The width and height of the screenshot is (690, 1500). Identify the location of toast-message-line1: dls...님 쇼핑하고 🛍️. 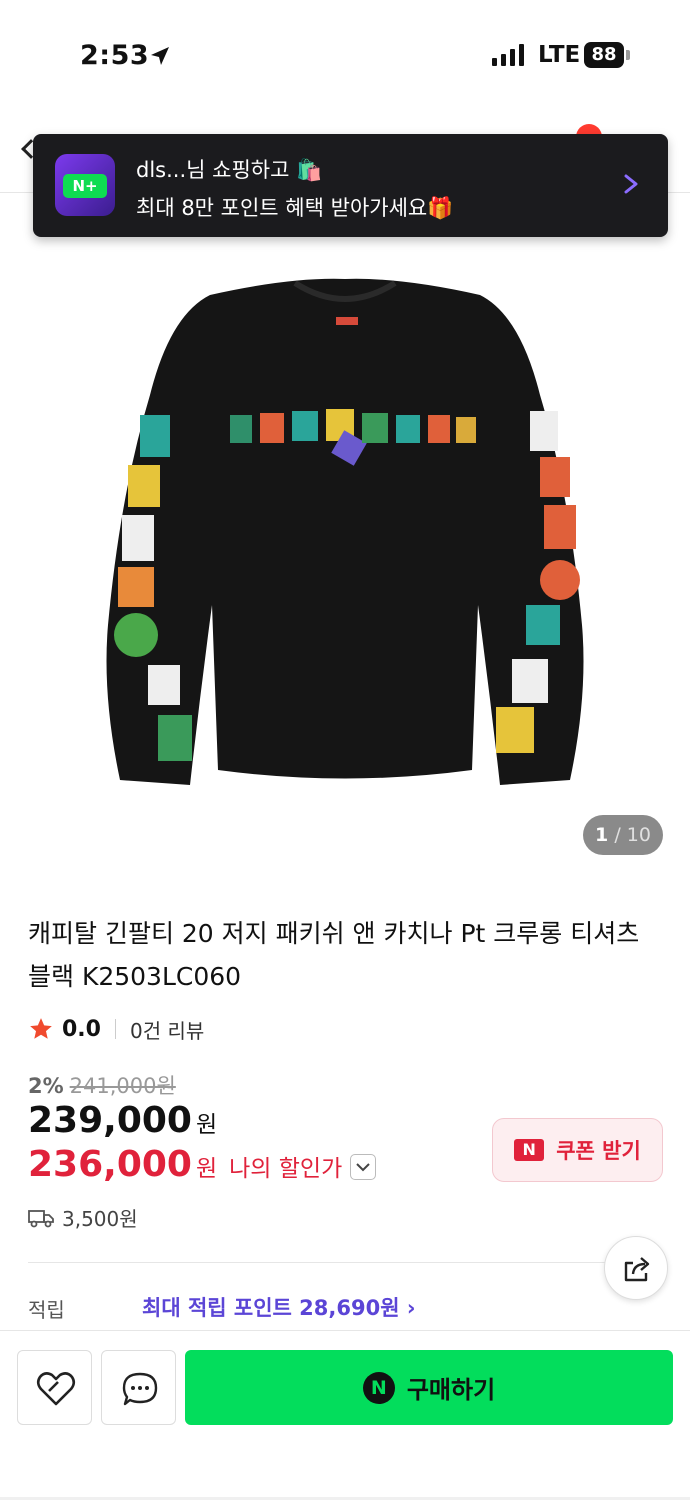
(229, 170).